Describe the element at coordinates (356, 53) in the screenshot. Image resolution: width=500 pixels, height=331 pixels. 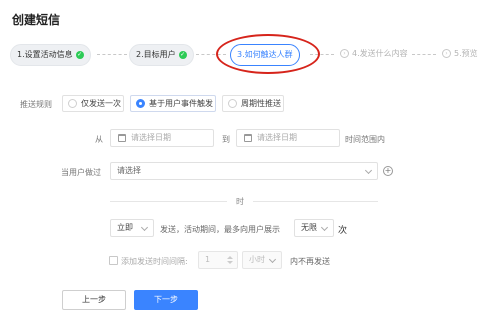
I see `step-4-number: 4.` at that location.